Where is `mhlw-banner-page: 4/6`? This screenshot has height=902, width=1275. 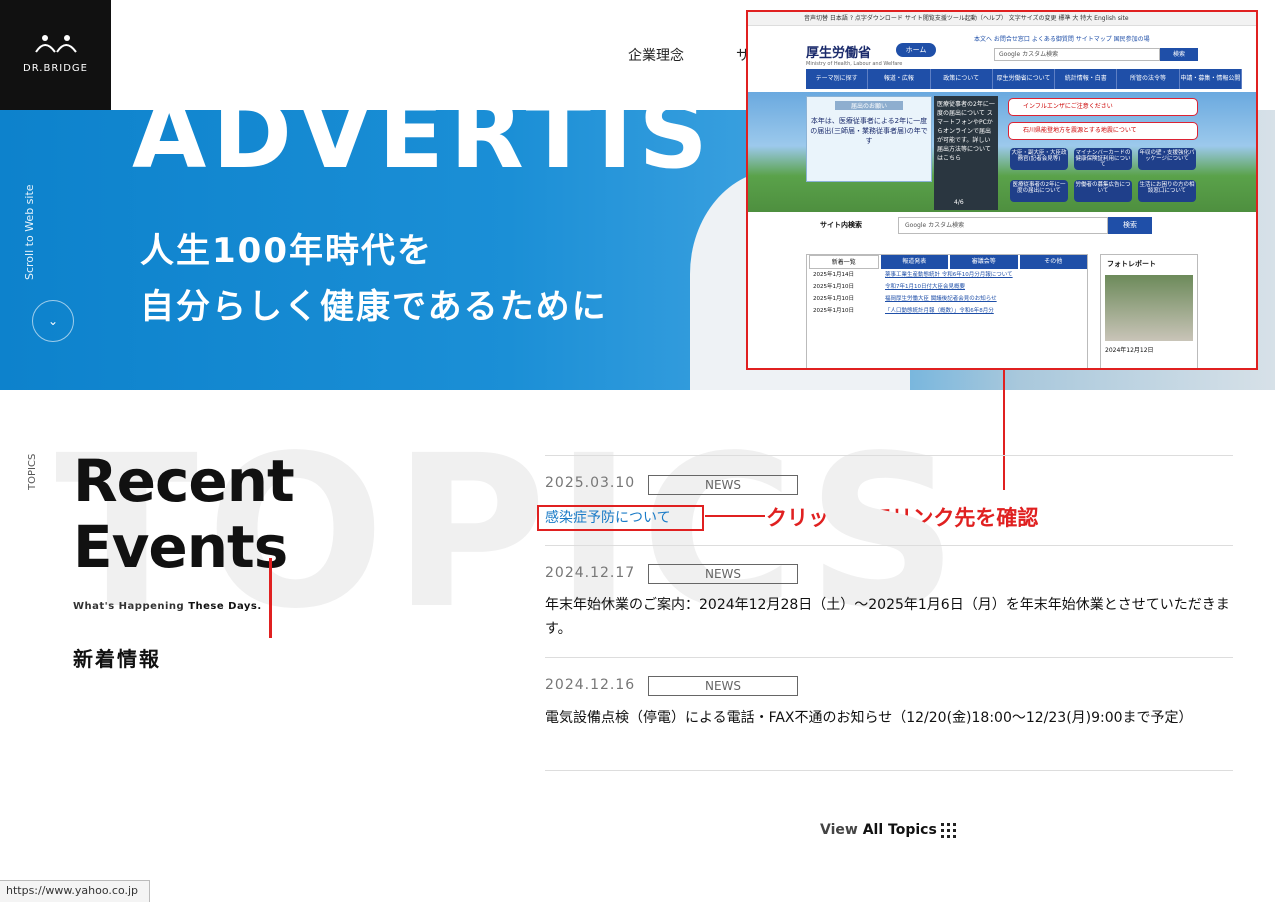 mhlw-banner-page: 4/6 is located at coordinates (959, 202).